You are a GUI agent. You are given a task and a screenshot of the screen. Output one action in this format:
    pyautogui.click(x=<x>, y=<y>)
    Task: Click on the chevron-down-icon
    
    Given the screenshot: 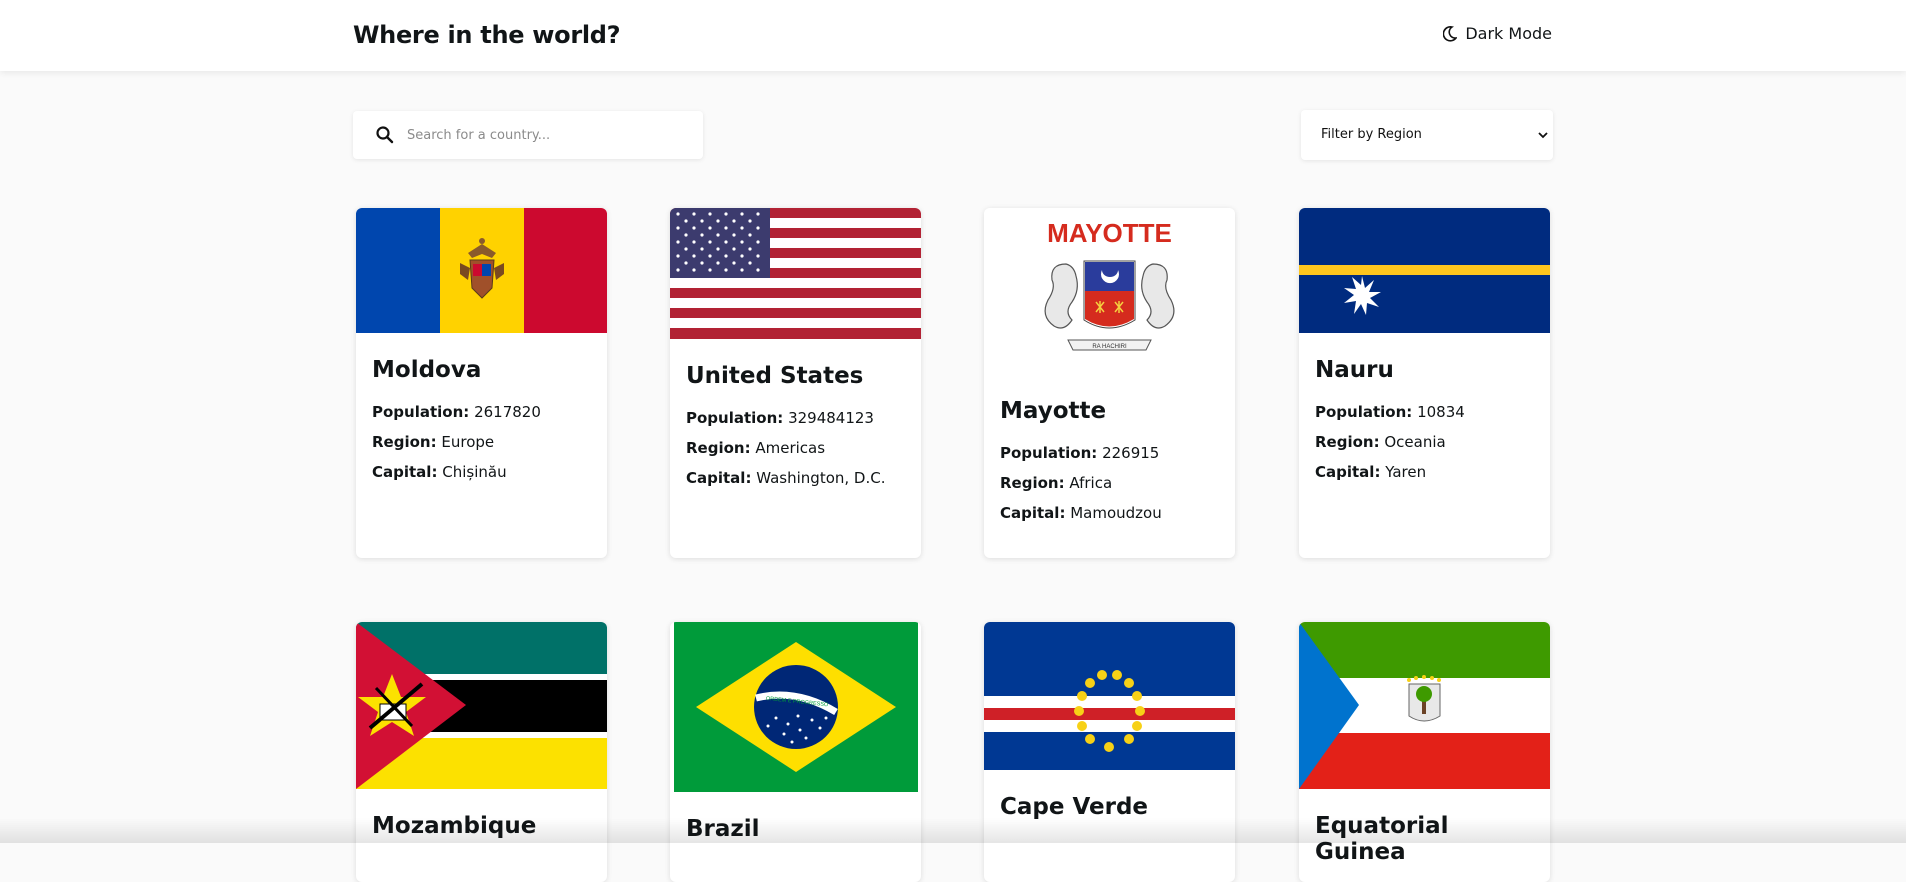 What is the action you would take?
    pyautogui.click(x=1543, y=135)
    